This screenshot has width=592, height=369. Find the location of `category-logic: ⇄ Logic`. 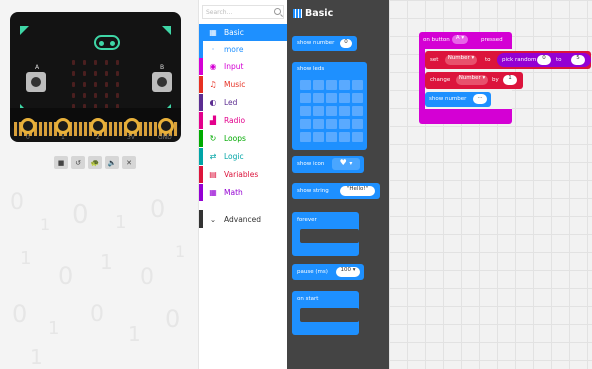

category-logic: ⇄ Logic is located at coordinates (243, 156).